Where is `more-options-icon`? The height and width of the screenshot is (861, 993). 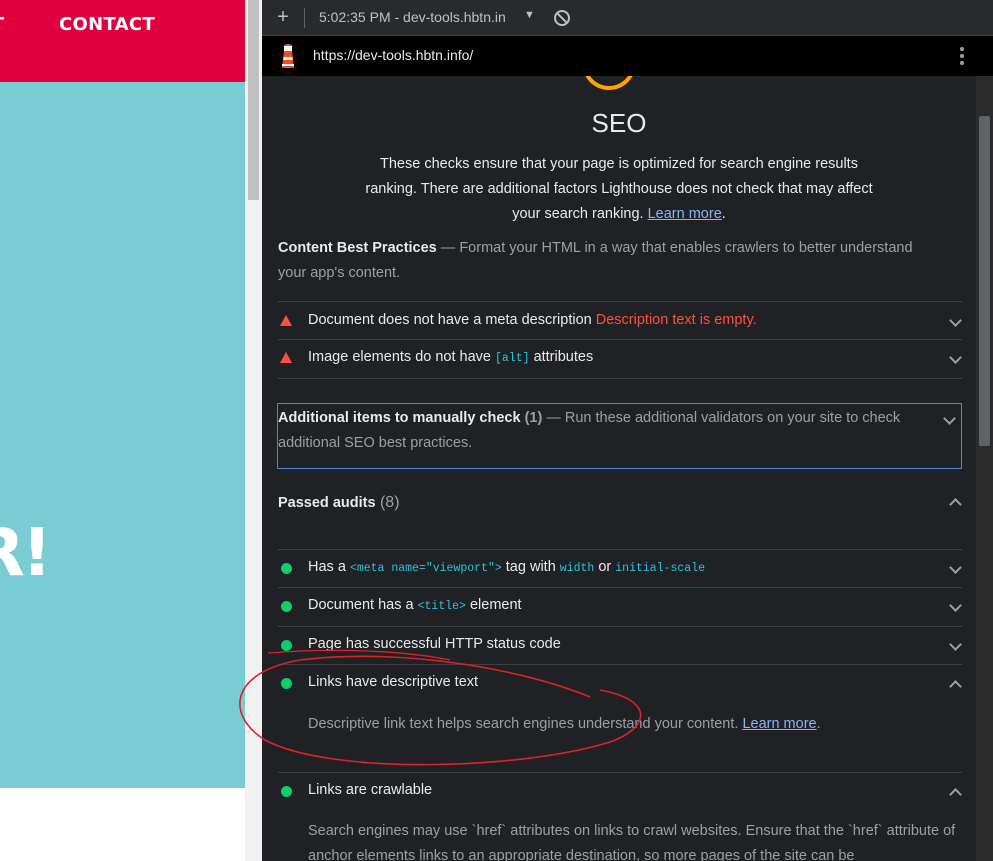
more-options-icon is located at coordinates (962, 56).